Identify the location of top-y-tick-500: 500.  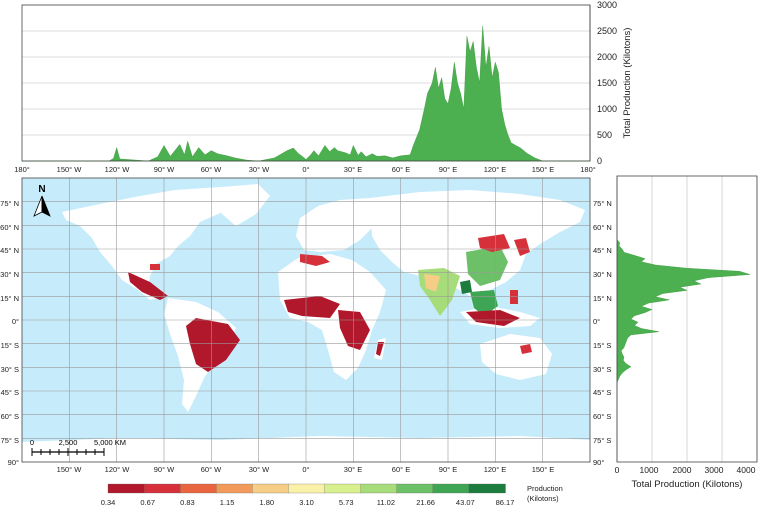
(604, 135).